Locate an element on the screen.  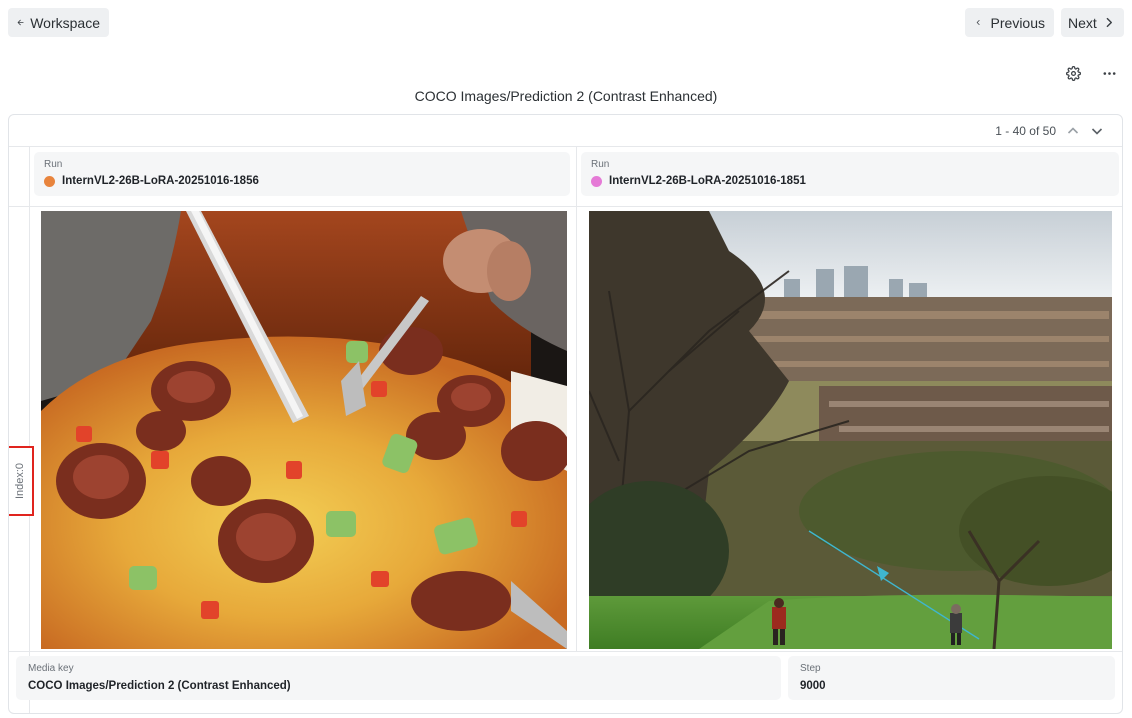
previous-button: Previous is located at coordinates (1009, 22).